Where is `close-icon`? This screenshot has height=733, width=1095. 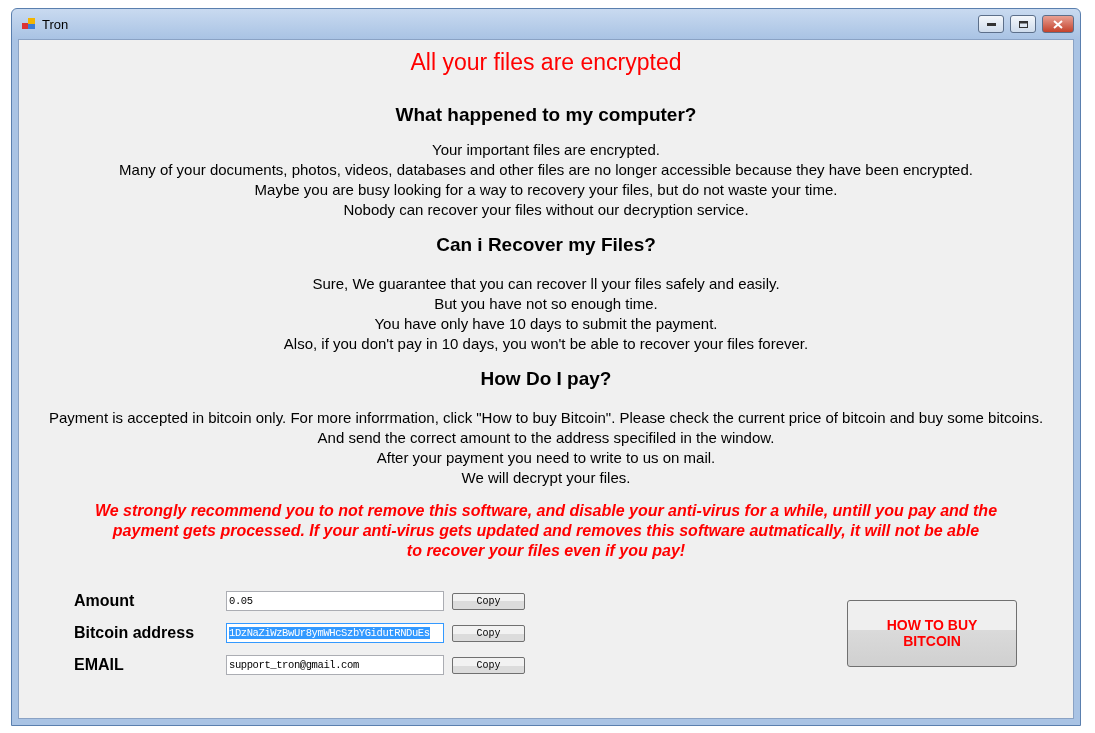
close-icon is located at coordinates (1058, 24).